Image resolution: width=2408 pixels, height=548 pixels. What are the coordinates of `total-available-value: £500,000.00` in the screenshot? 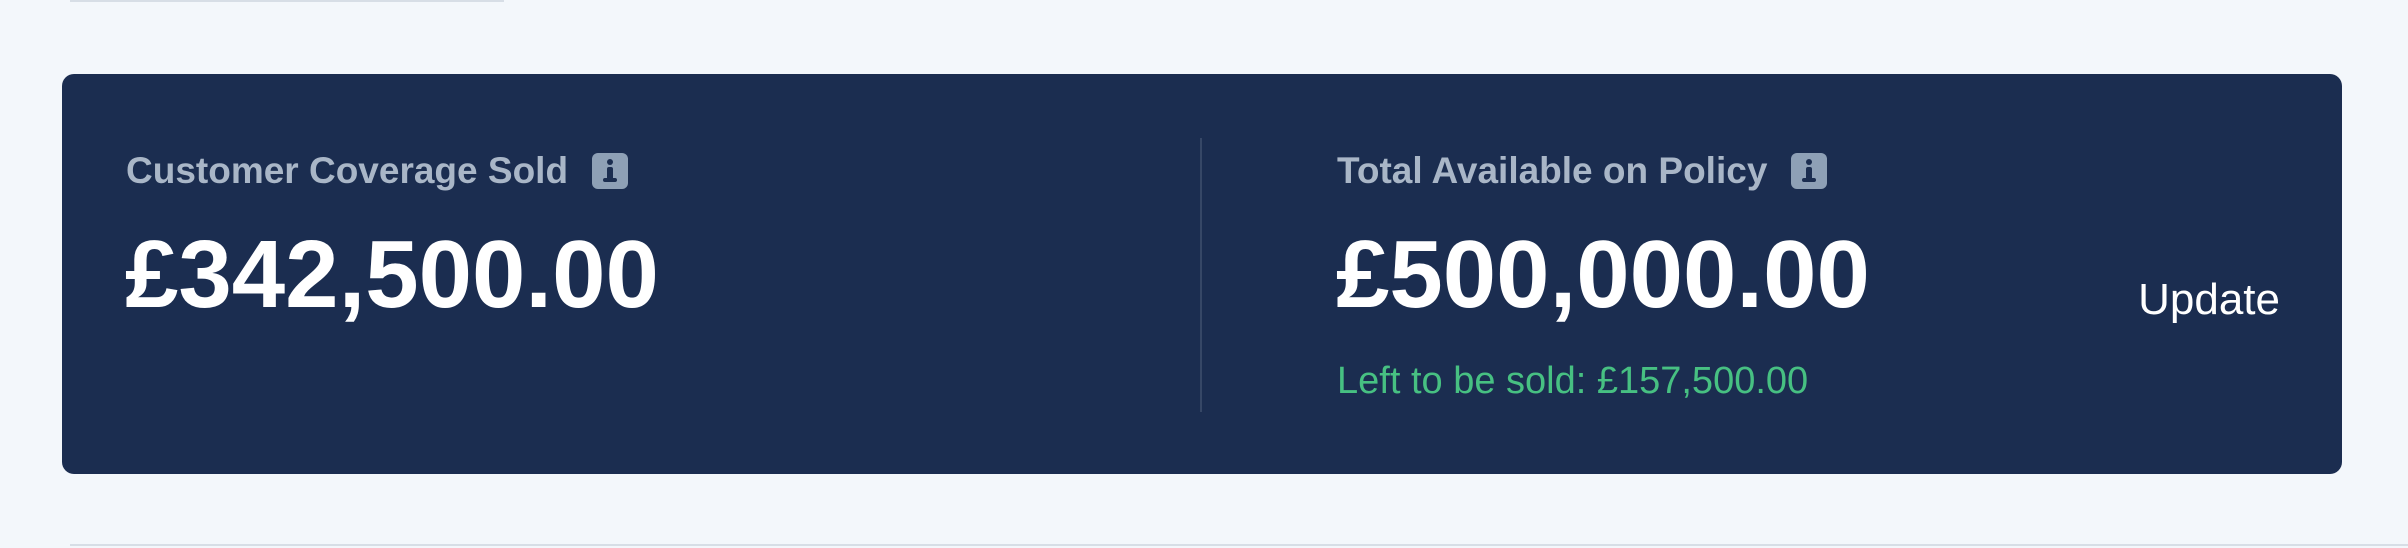 It's located at (1603, 274).